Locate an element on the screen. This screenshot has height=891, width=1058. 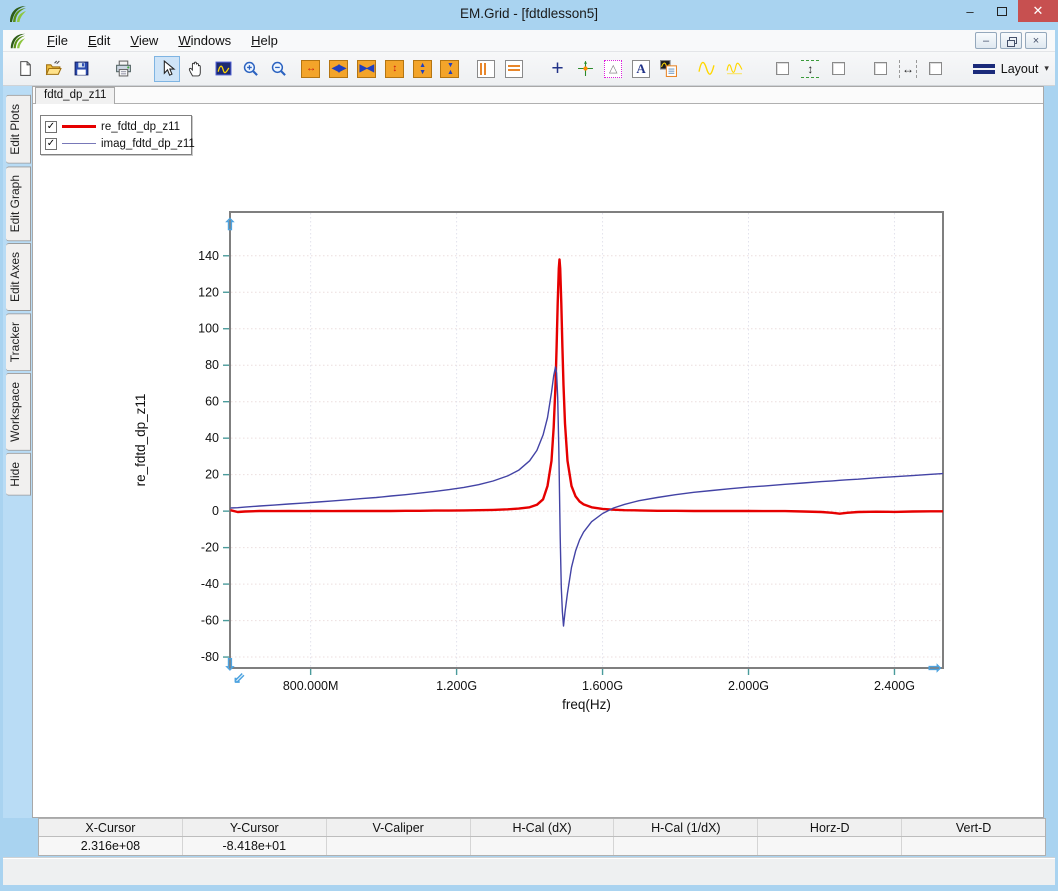
menu-edit: Edit is located at coordinates (99, 40).